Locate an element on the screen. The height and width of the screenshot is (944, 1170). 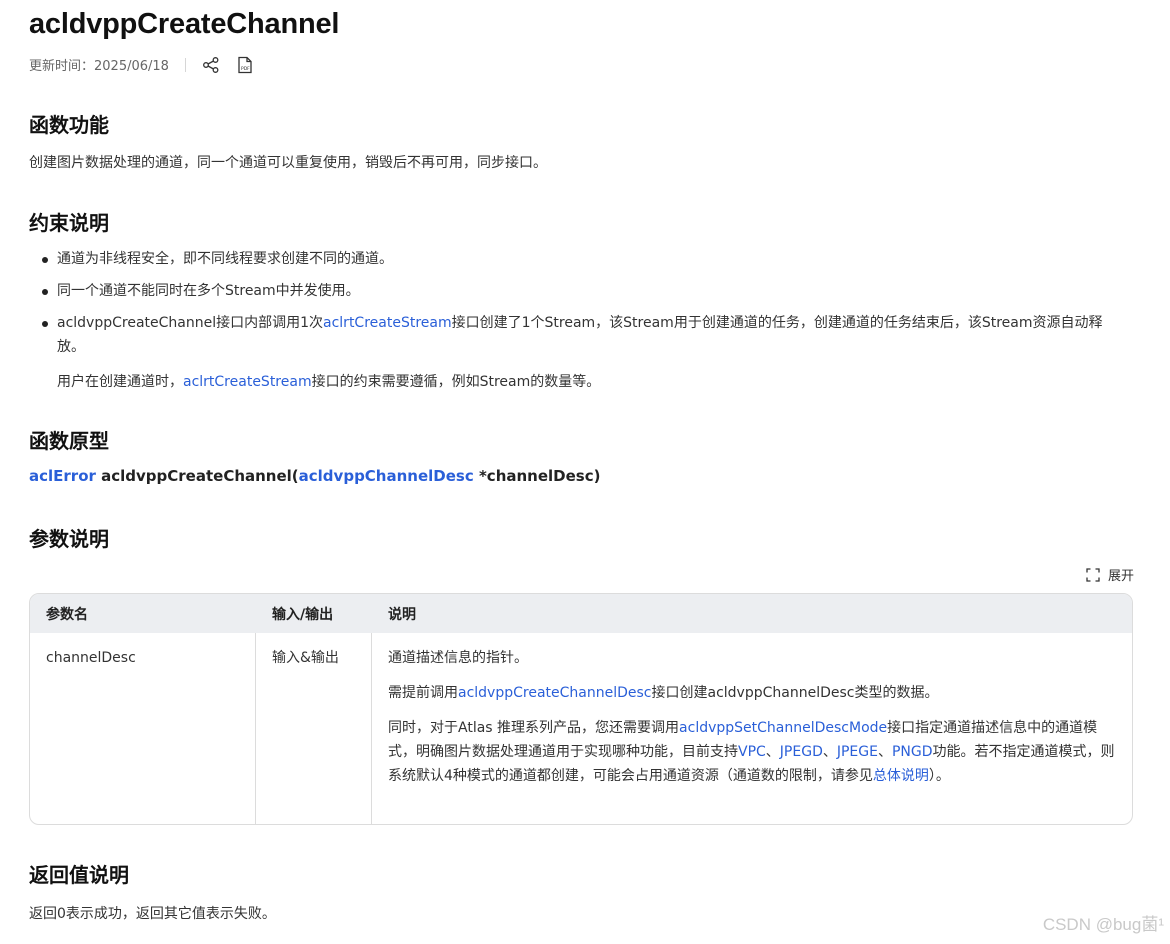
constraint-item: 通道为非线程安全，即不同线程要求创建不同的通道。 is located at coordinates (579, 259).